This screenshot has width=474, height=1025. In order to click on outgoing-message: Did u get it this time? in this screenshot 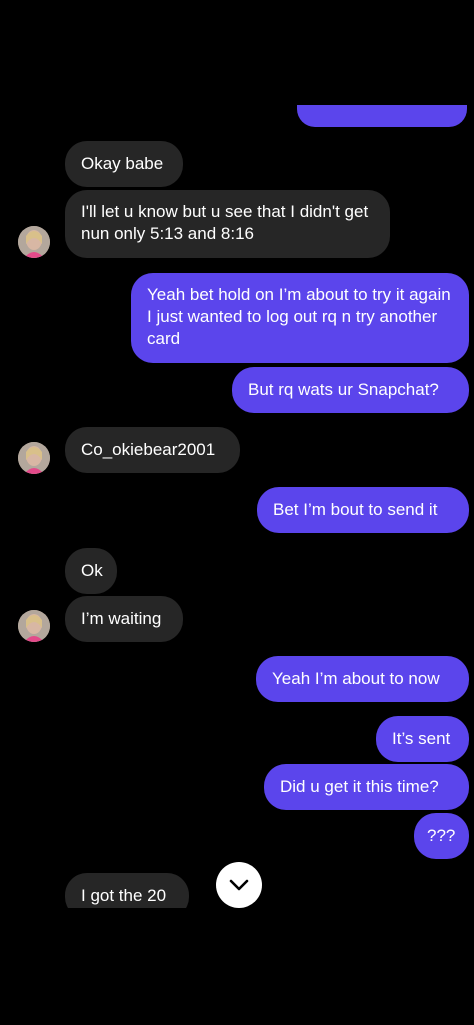, I will do `click(366, 787)`.